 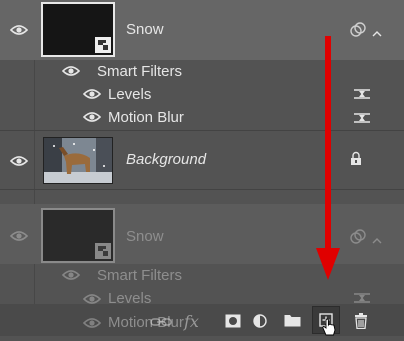 I want to click on filter-name-motion-blur: Motion Blur, so click(x=146, y=117).